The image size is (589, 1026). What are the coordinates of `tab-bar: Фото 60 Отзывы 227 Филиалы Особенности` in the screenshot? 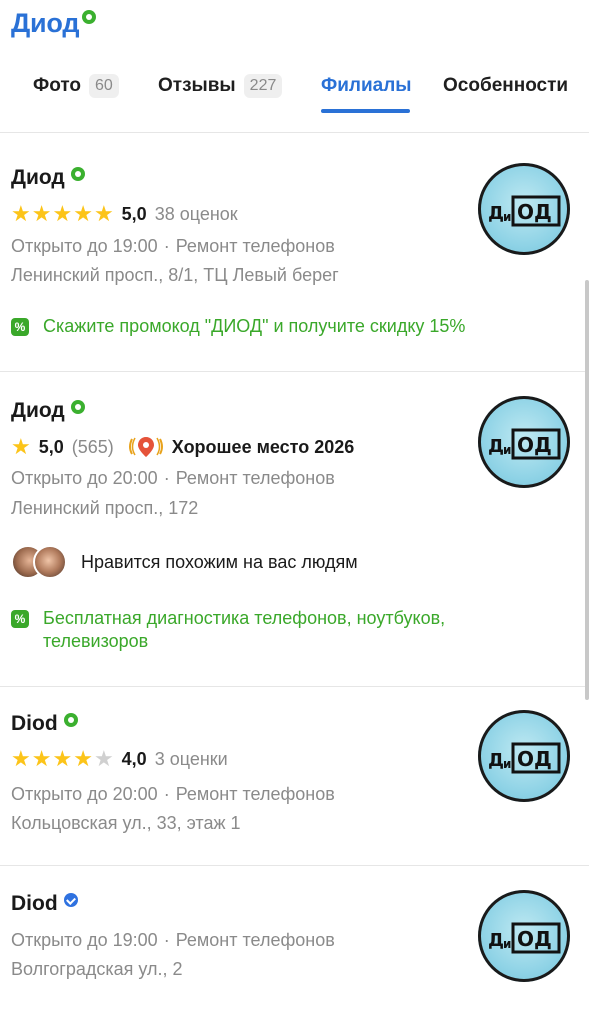 It's located at (294, 92).